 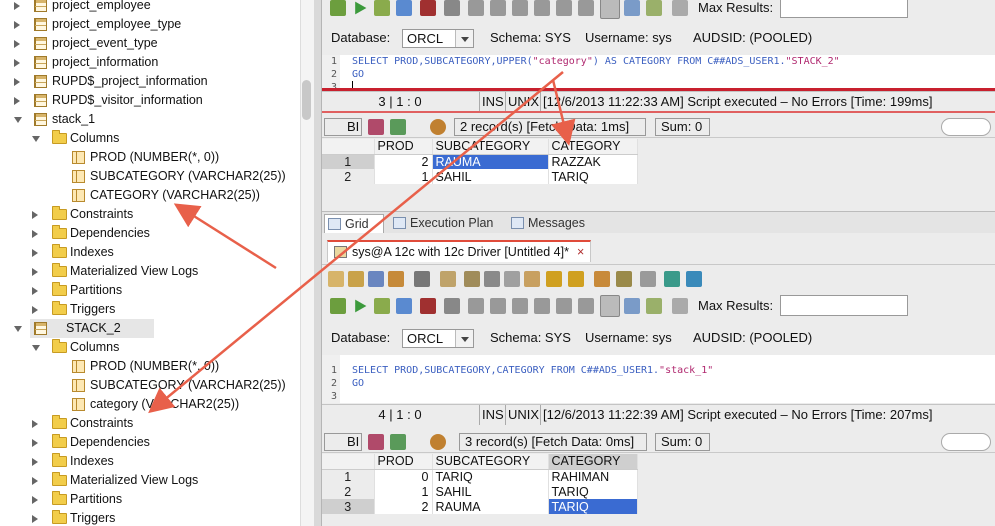 I want to click on bi-button: BI, so click(x=343, y=127).